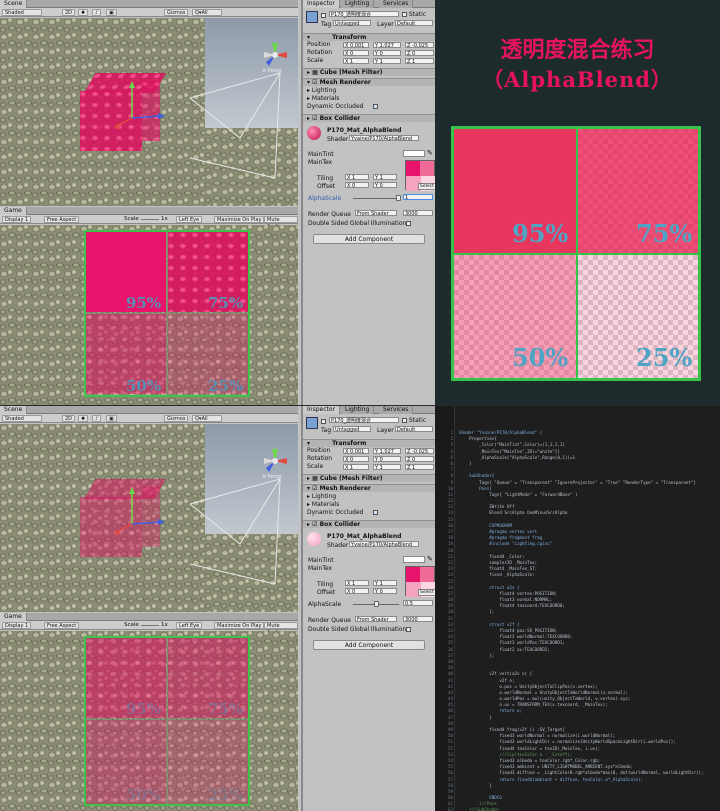 The width and height of the screenshot is (720, 811). I want to click on alpha-scale-value-2: 0.5, so click(418, 603).